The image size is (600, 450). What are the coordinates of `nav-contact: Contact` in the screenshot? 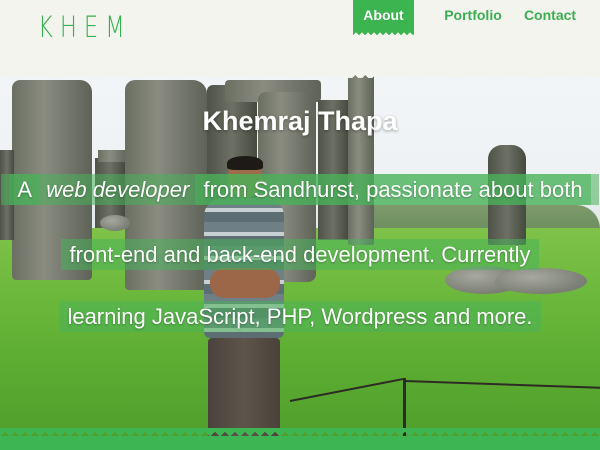 It's located at (550, 15).